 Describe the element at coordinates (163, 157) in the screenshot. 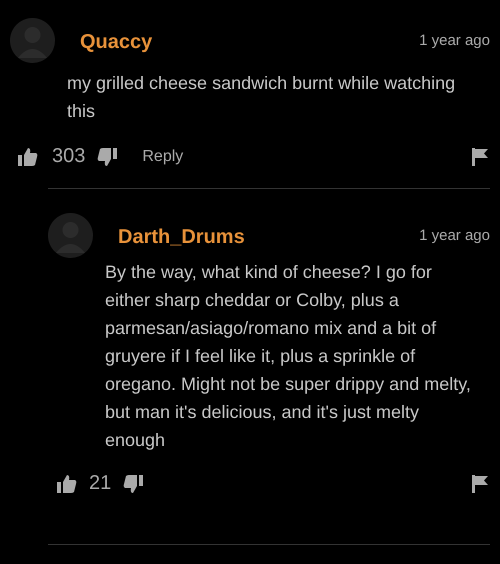

I see `reply-link: Reply` at that location.